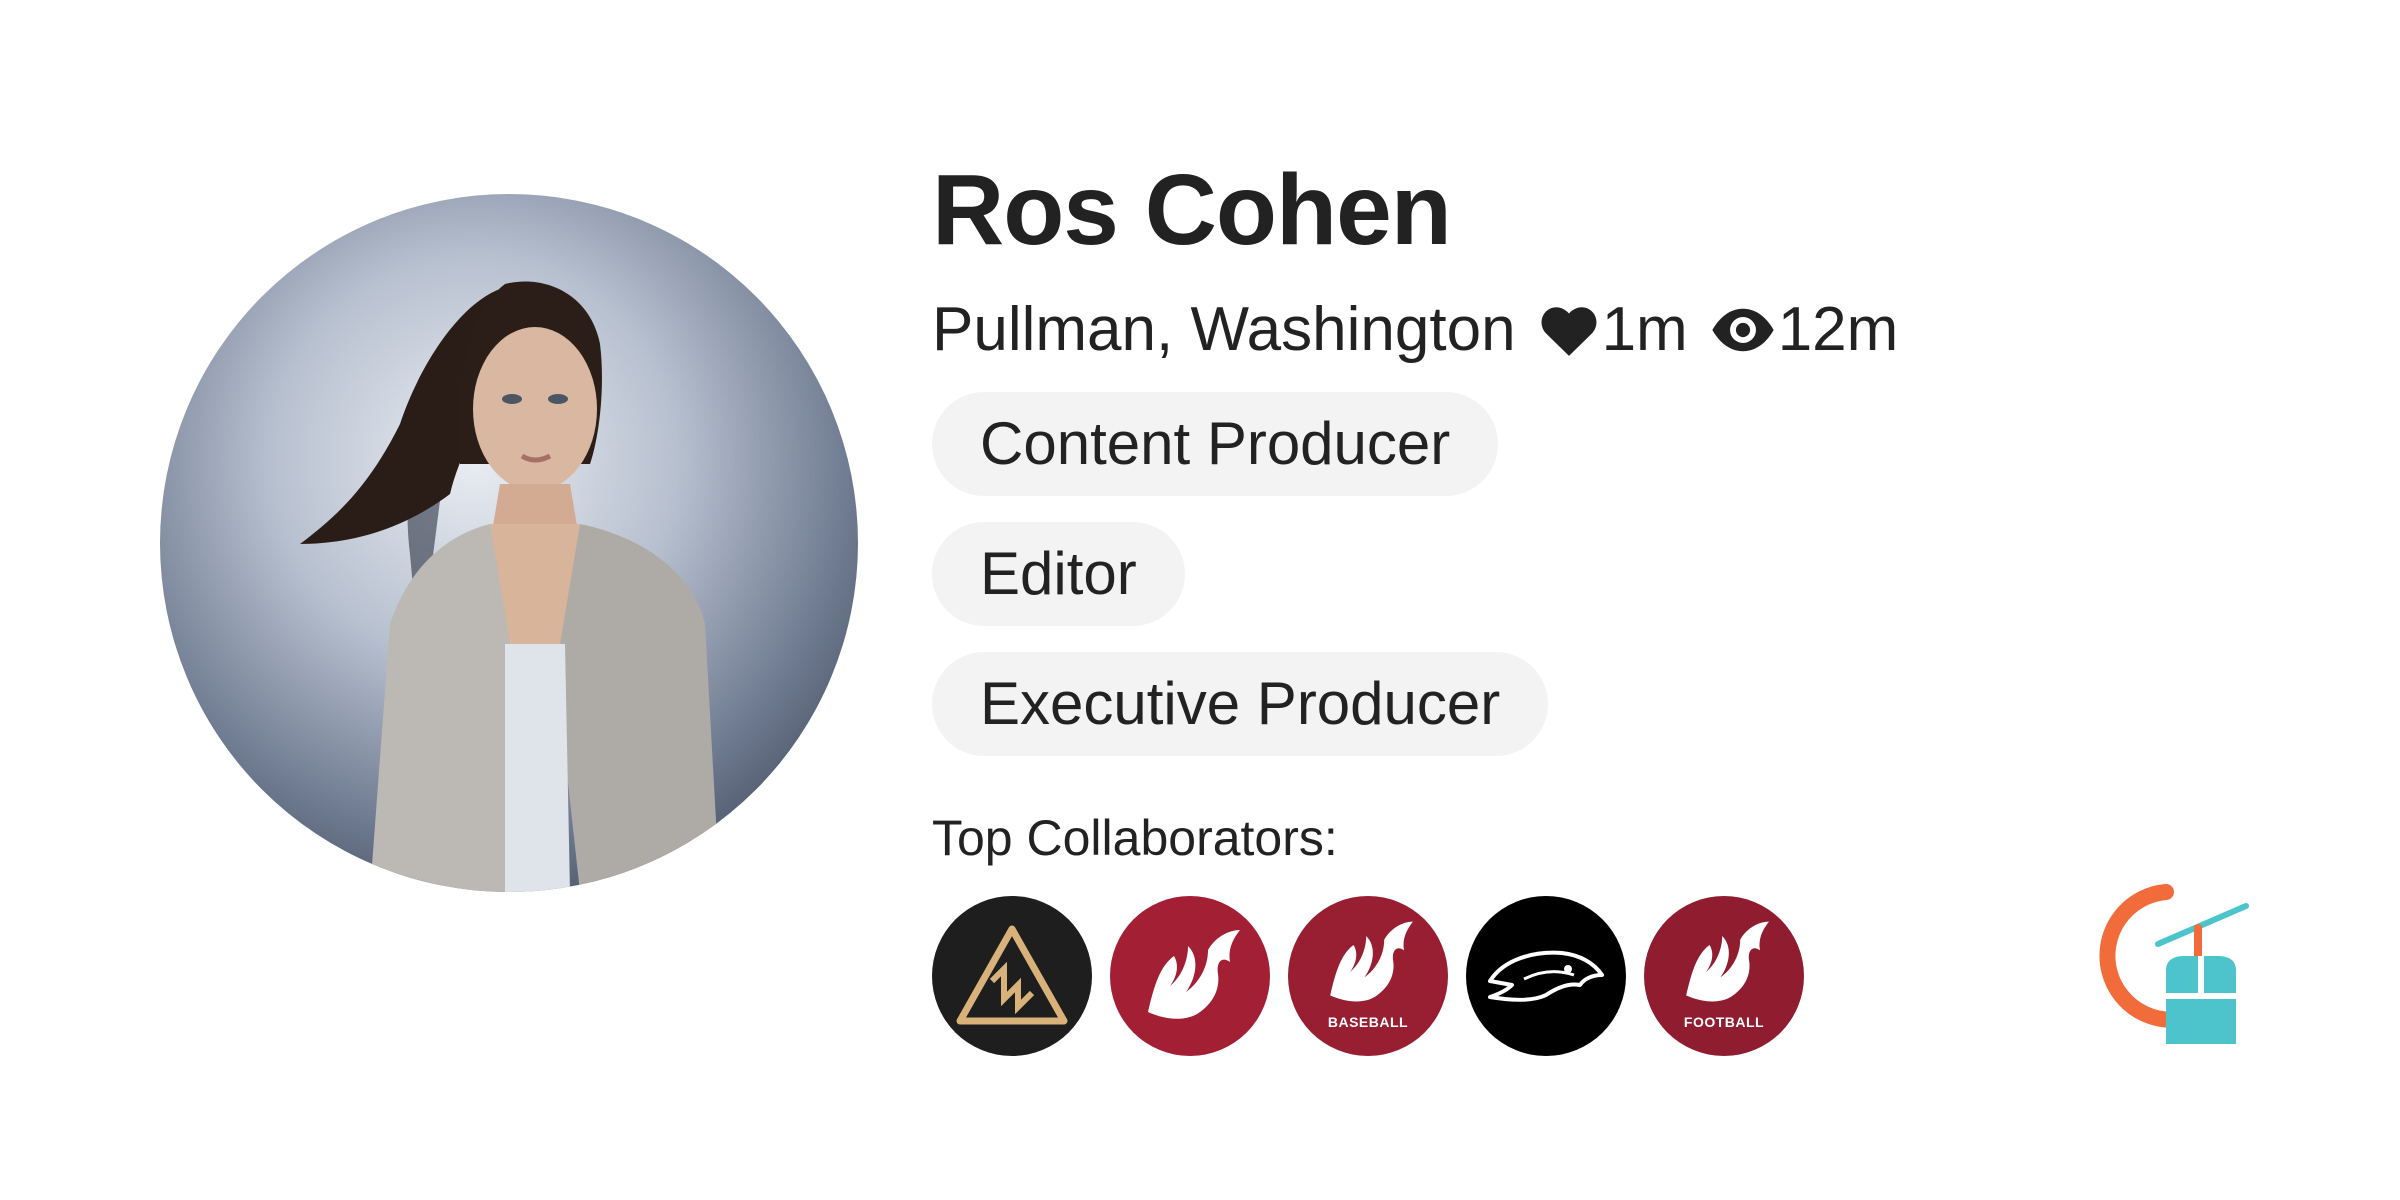 This screenshot has height=1200, width=2400. I want to click on likes-stat: 1m, so click(1613, 330).